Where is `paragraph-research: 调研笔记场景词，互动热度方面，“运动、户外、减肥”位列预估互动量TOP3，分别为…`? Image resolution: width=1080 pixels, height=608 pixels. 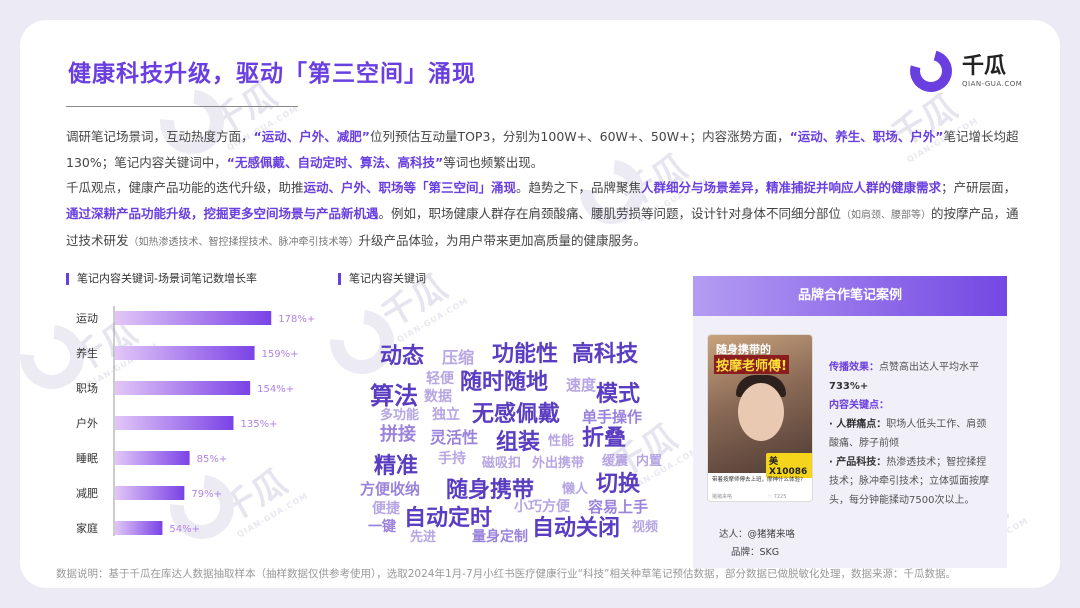 paragraph-research: 调研笔记场景词，互动热度方面，“运动、户外、减肥”位列预估互动量TOP3，分别为… is located at coordinates (546, 149).